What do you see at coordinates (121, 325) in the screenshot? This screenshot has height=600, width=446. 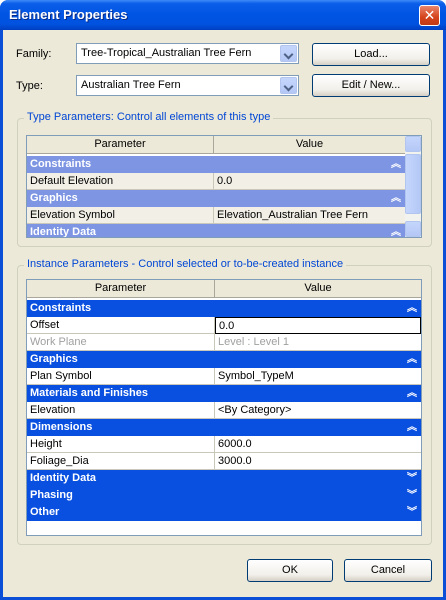 I see `parameter-name: Offset` at bounding box center [121, 325].